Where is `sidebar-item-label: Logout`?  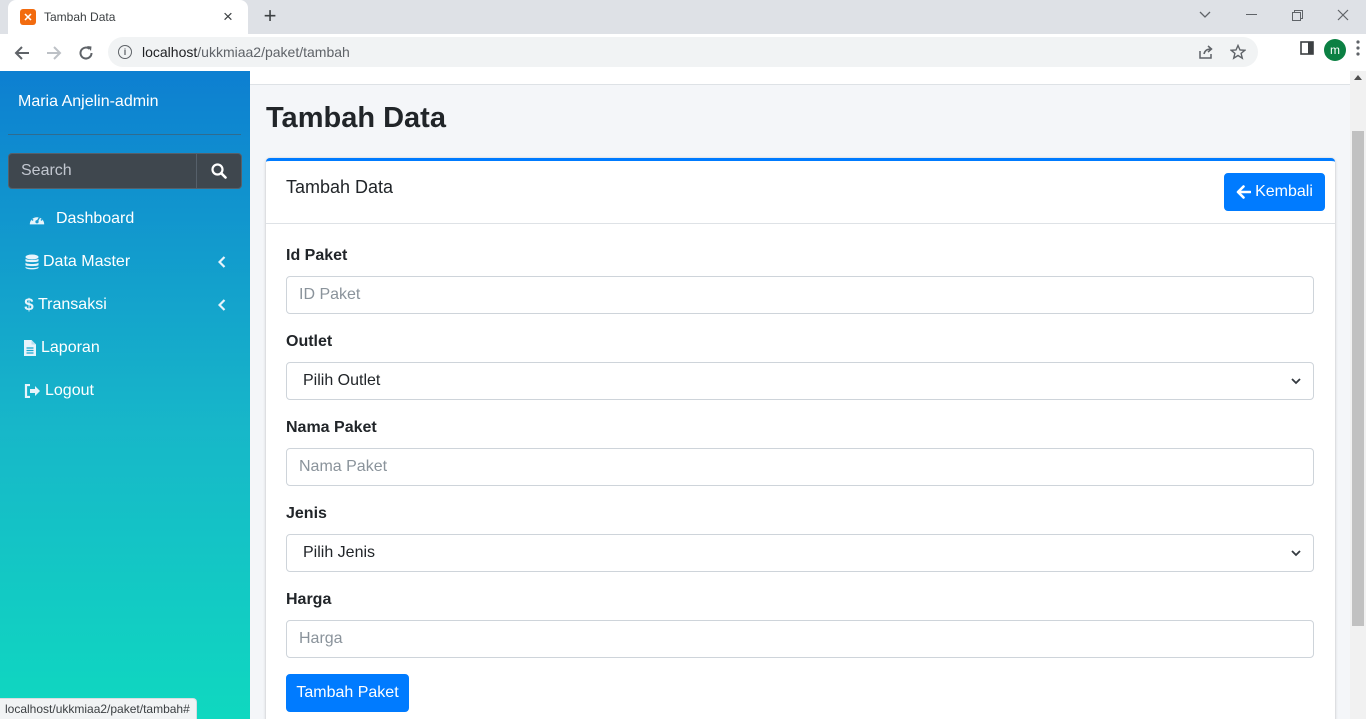
sidebar-item-label: Logout is located at coordinates (69, 390).